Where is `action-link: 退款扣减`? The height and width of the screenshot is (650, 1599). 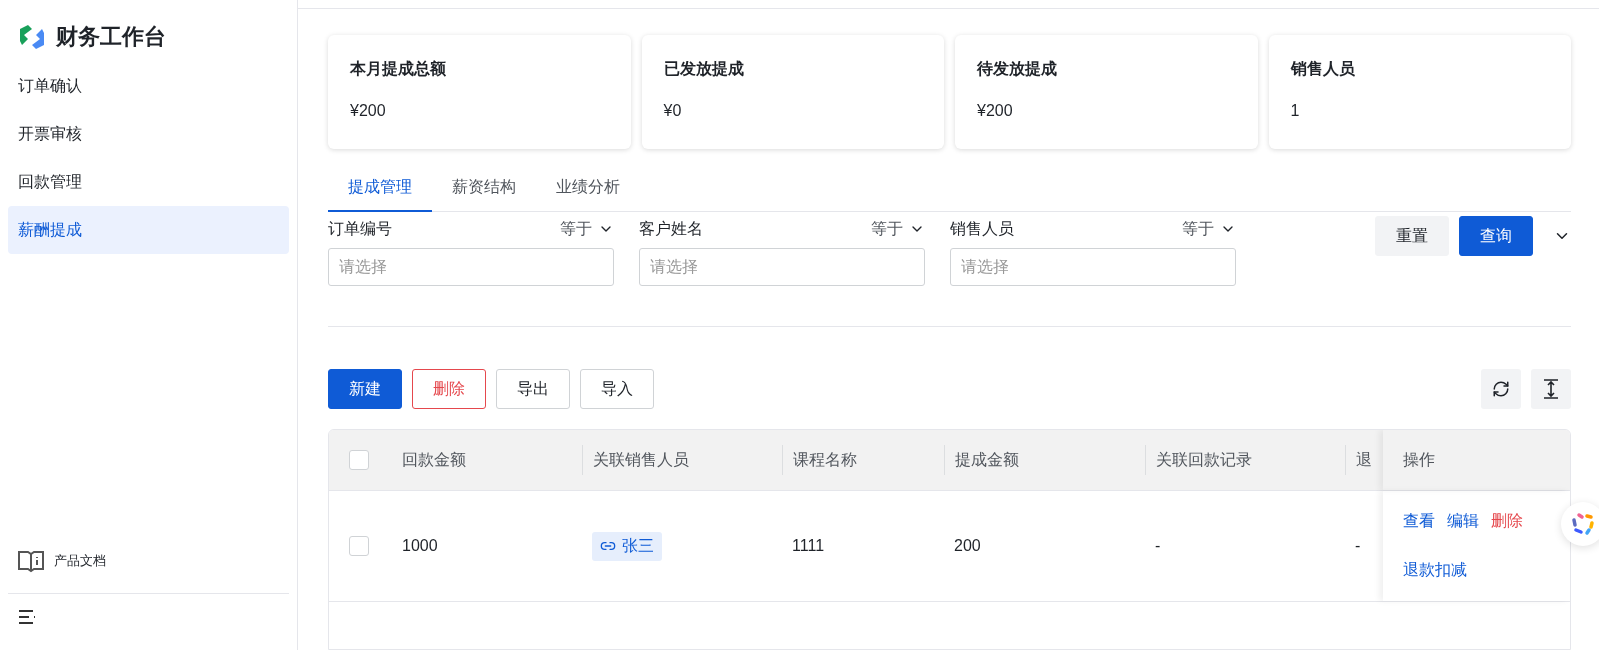
action-link: 退款扣减 is located at coordinates (1435, 570).